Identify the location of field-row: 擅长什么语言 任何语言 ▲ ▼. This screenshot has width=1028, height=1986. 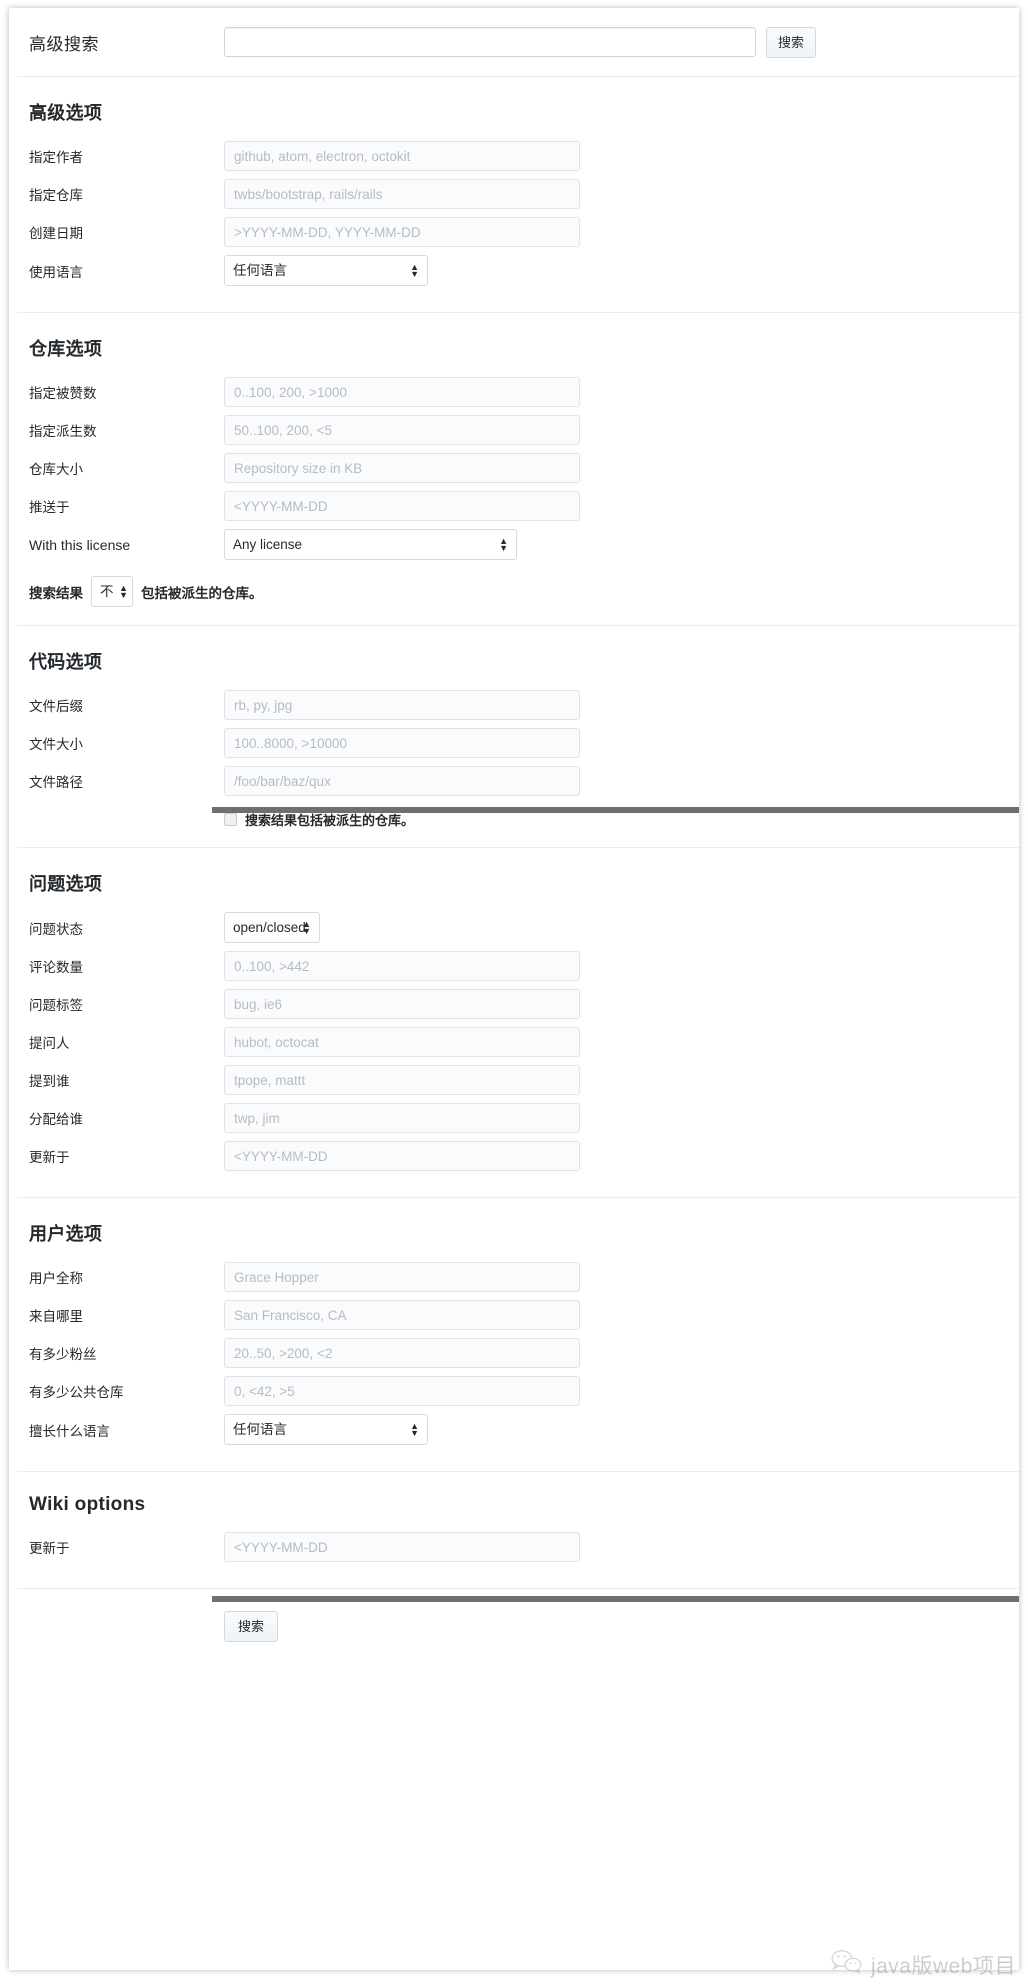
(518, 1429).